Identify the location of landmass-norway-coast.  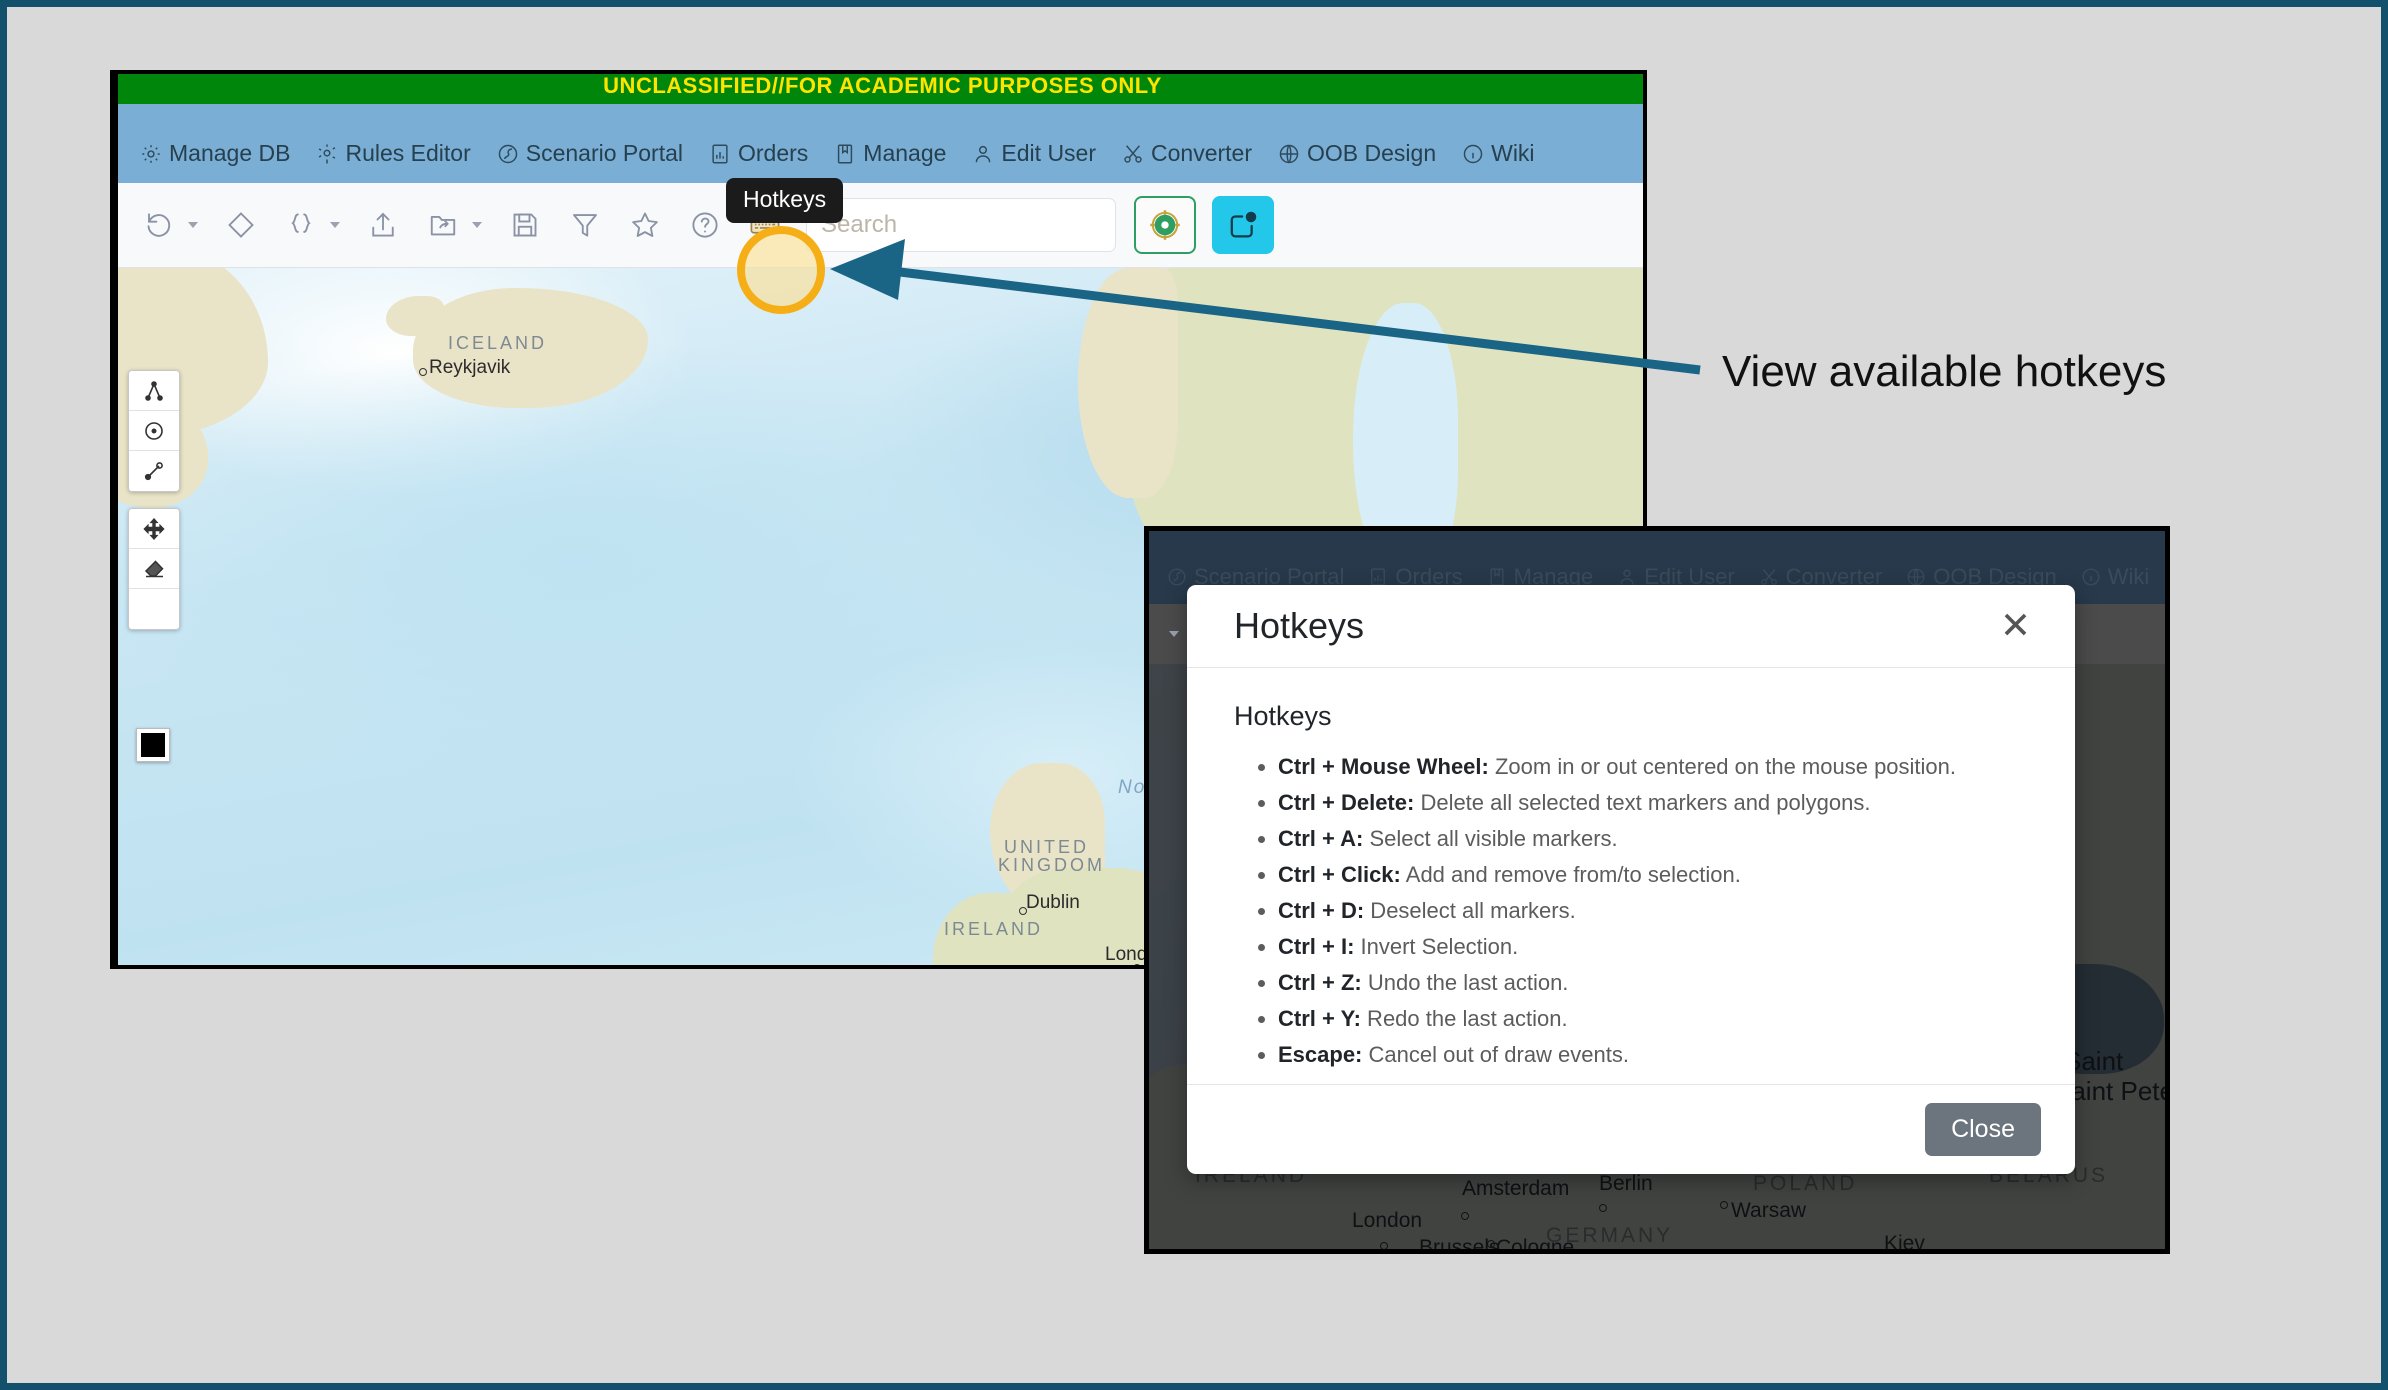
(1128, 383).